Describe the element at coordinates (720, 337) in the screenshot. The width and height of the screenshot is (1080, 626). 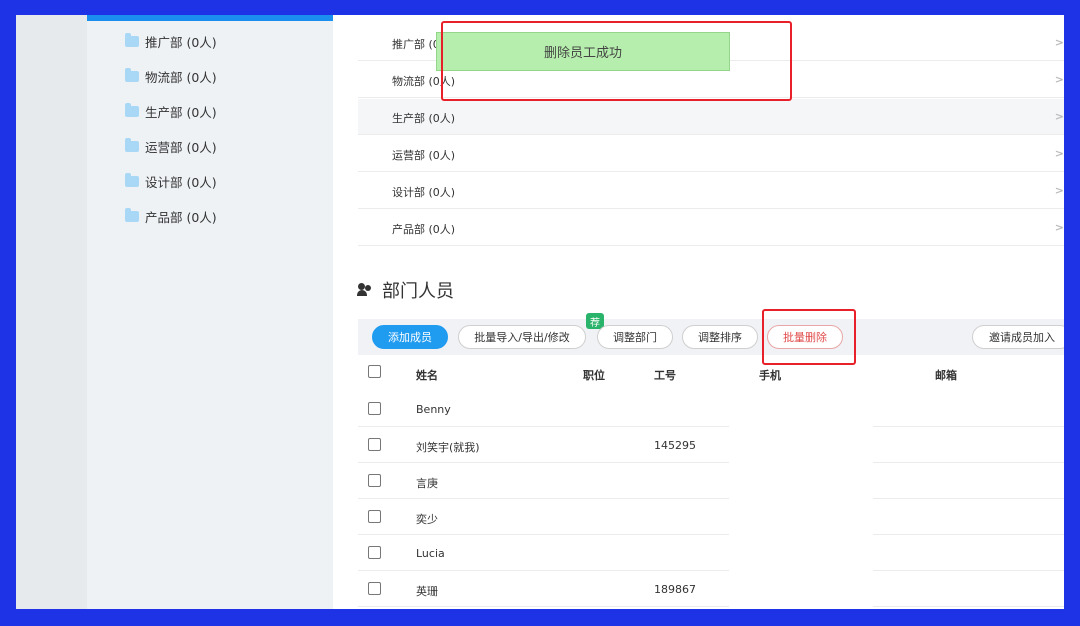
I see `adjust-order-button: 调整排序` at that location.